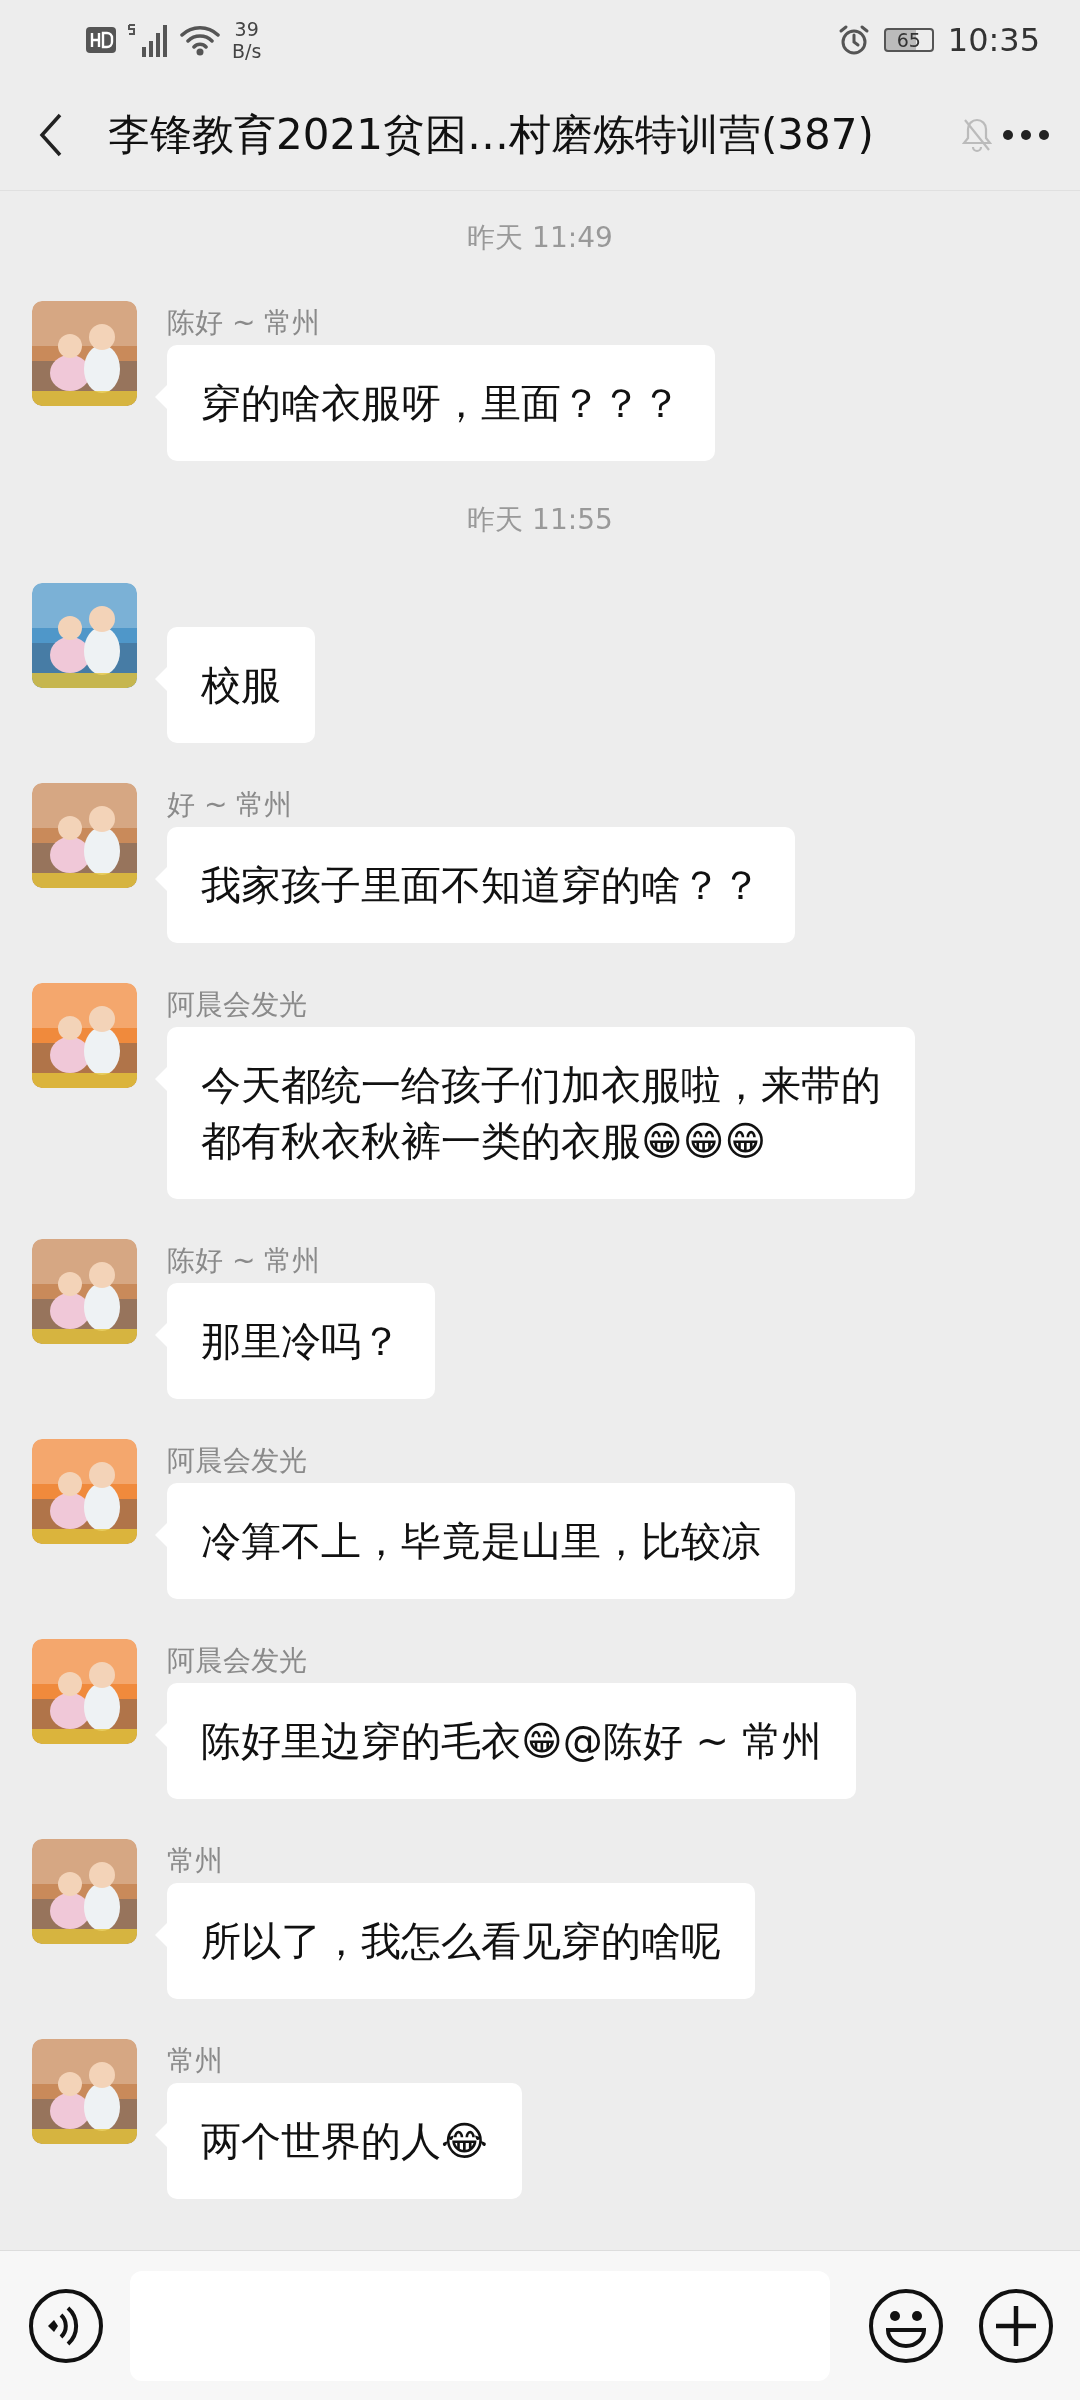 This screenshot has height=2400, width=1080. What do you see at coordinates (908, 40) in the screenshot?
I see `battery-icon: 65` at bounding box center [908, 40].